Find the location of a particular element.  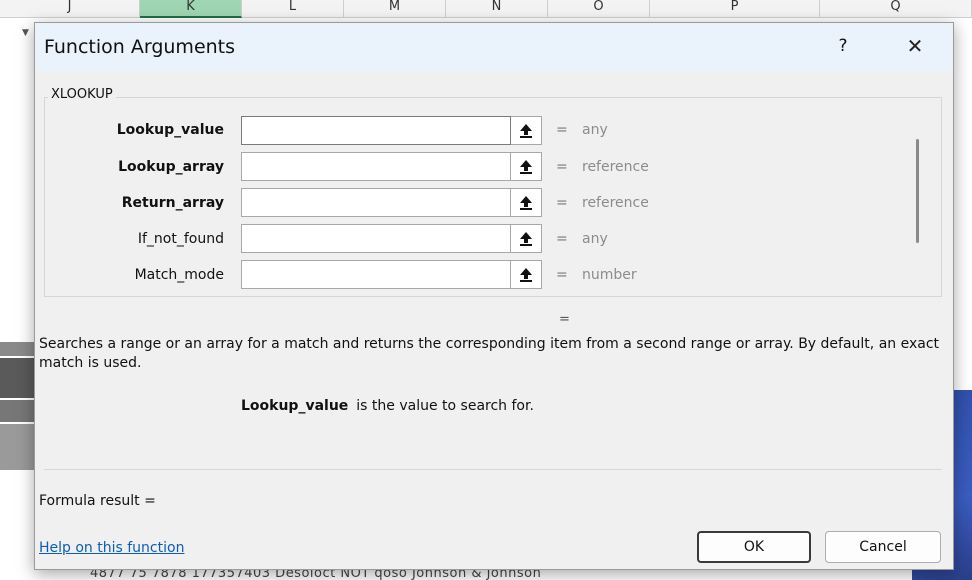

filter-dropdown-icon: ▼ is located at coordinates (25, 33).